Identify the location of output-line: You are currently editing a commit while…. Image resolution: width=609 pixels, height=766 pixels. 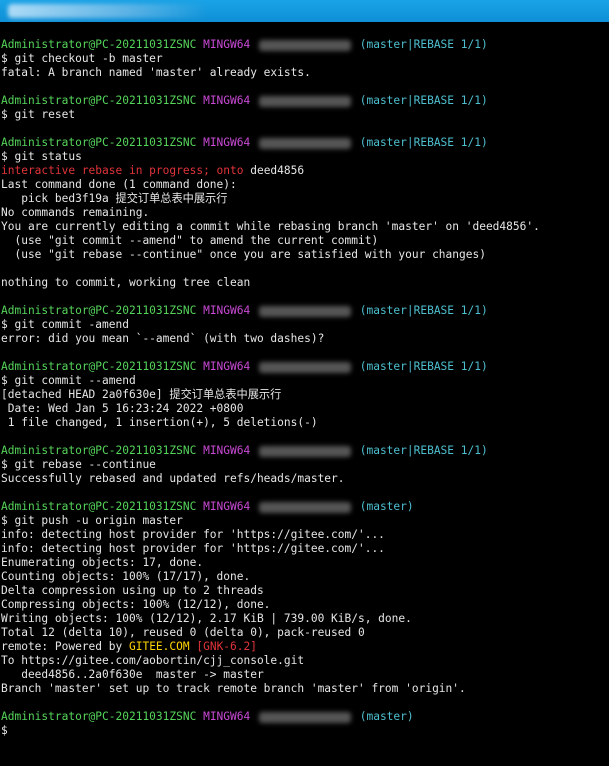
(270, 226).